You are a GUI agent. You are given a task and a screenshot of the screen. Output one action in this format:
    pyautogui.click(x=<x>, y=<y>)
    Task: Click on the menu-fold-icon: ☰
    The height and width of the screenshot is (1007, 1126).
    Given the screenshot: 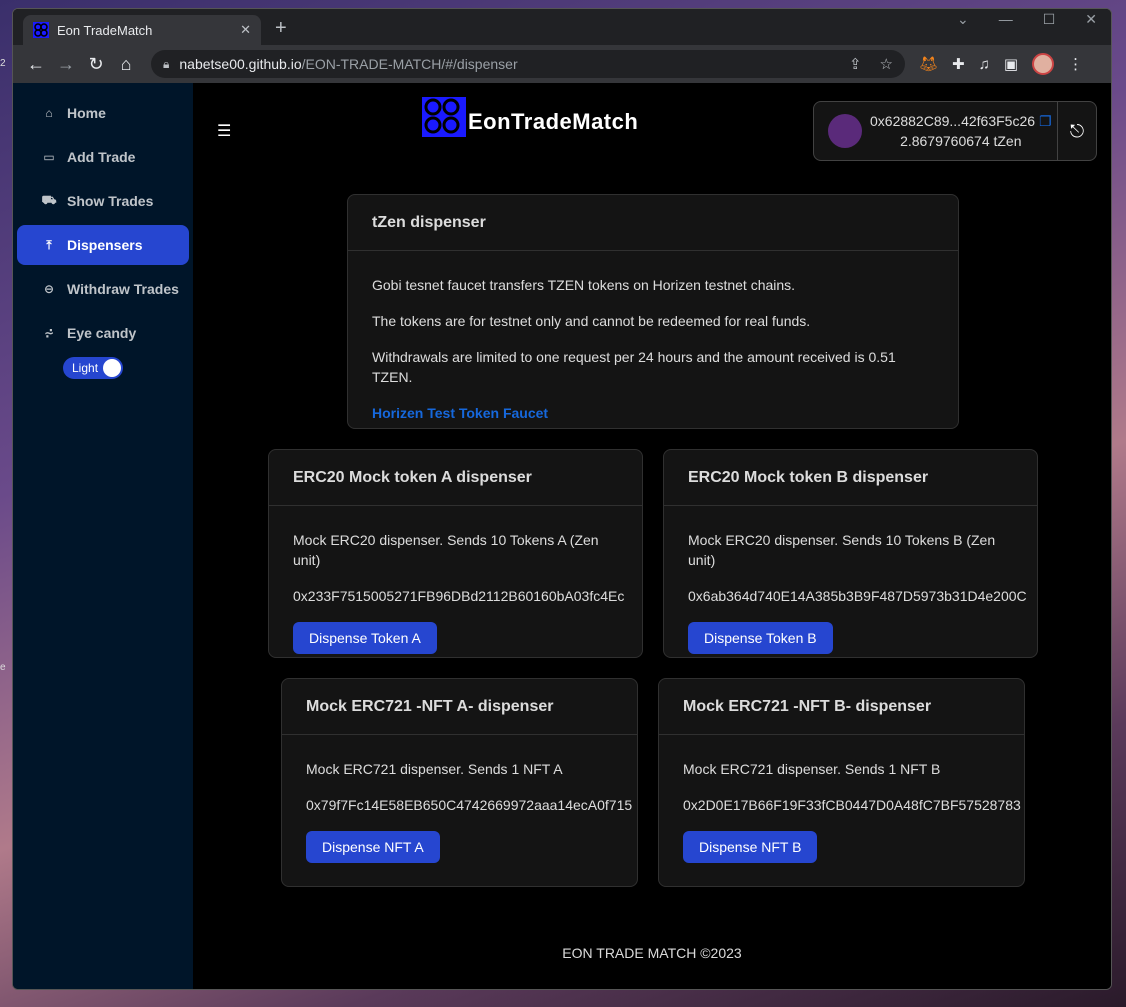 What is the action you would take?
    pyautogui.click(x=224, y=131)
    